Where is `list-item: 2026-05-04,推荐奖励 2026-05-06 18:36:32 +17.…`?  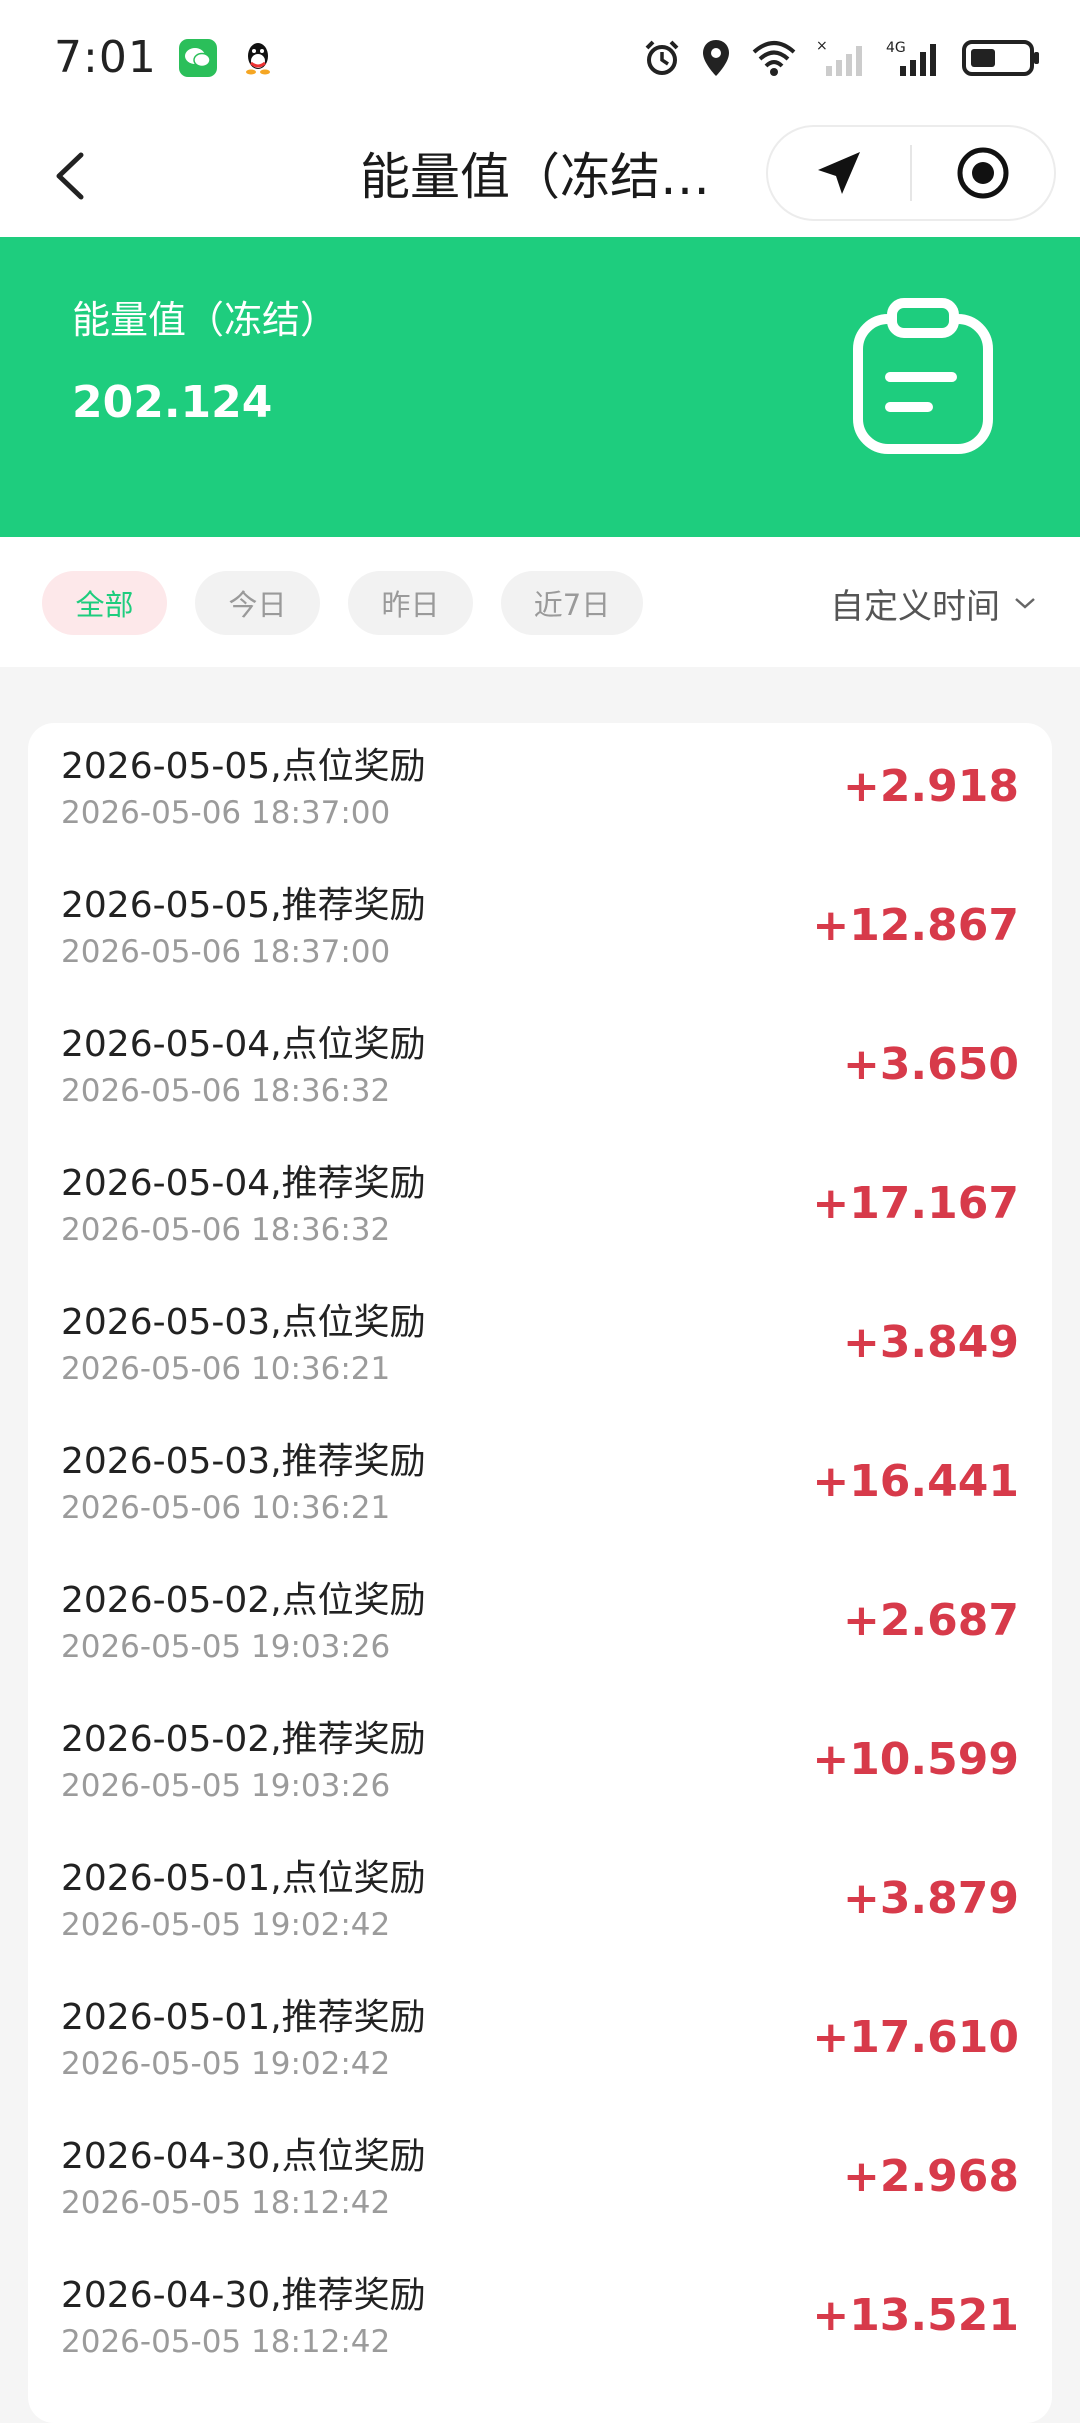 list-item: 2026-05-04,推荐奖励 2026-05-06 18:36:32 +17.… is located at coordinates (540, 1209).